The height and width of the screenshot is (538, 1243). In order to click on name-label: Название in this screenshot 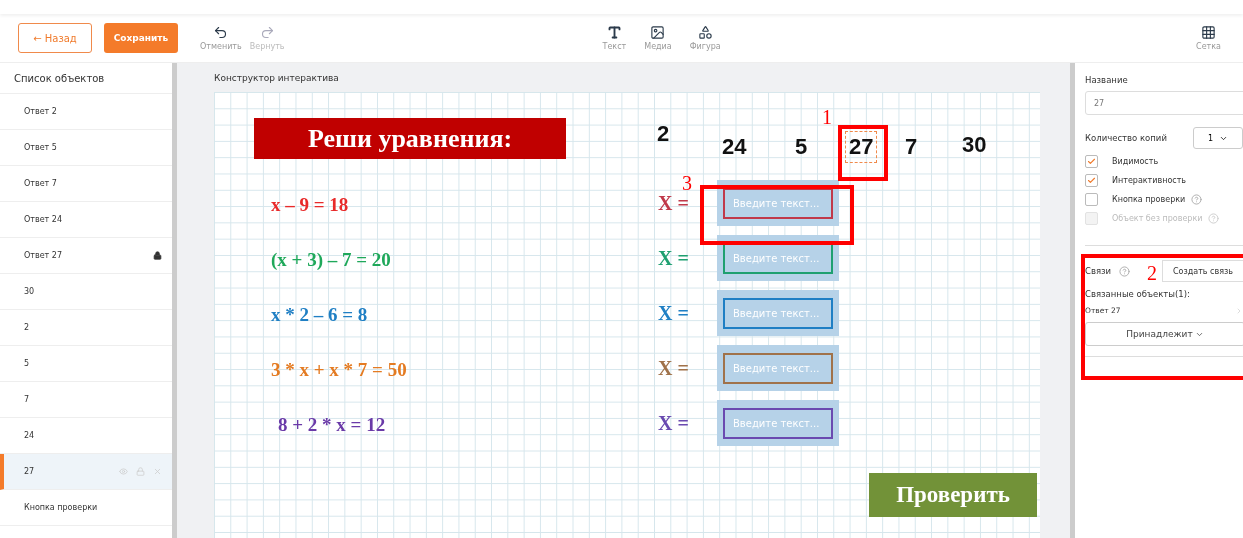, I will do `click(1107, 80)`.